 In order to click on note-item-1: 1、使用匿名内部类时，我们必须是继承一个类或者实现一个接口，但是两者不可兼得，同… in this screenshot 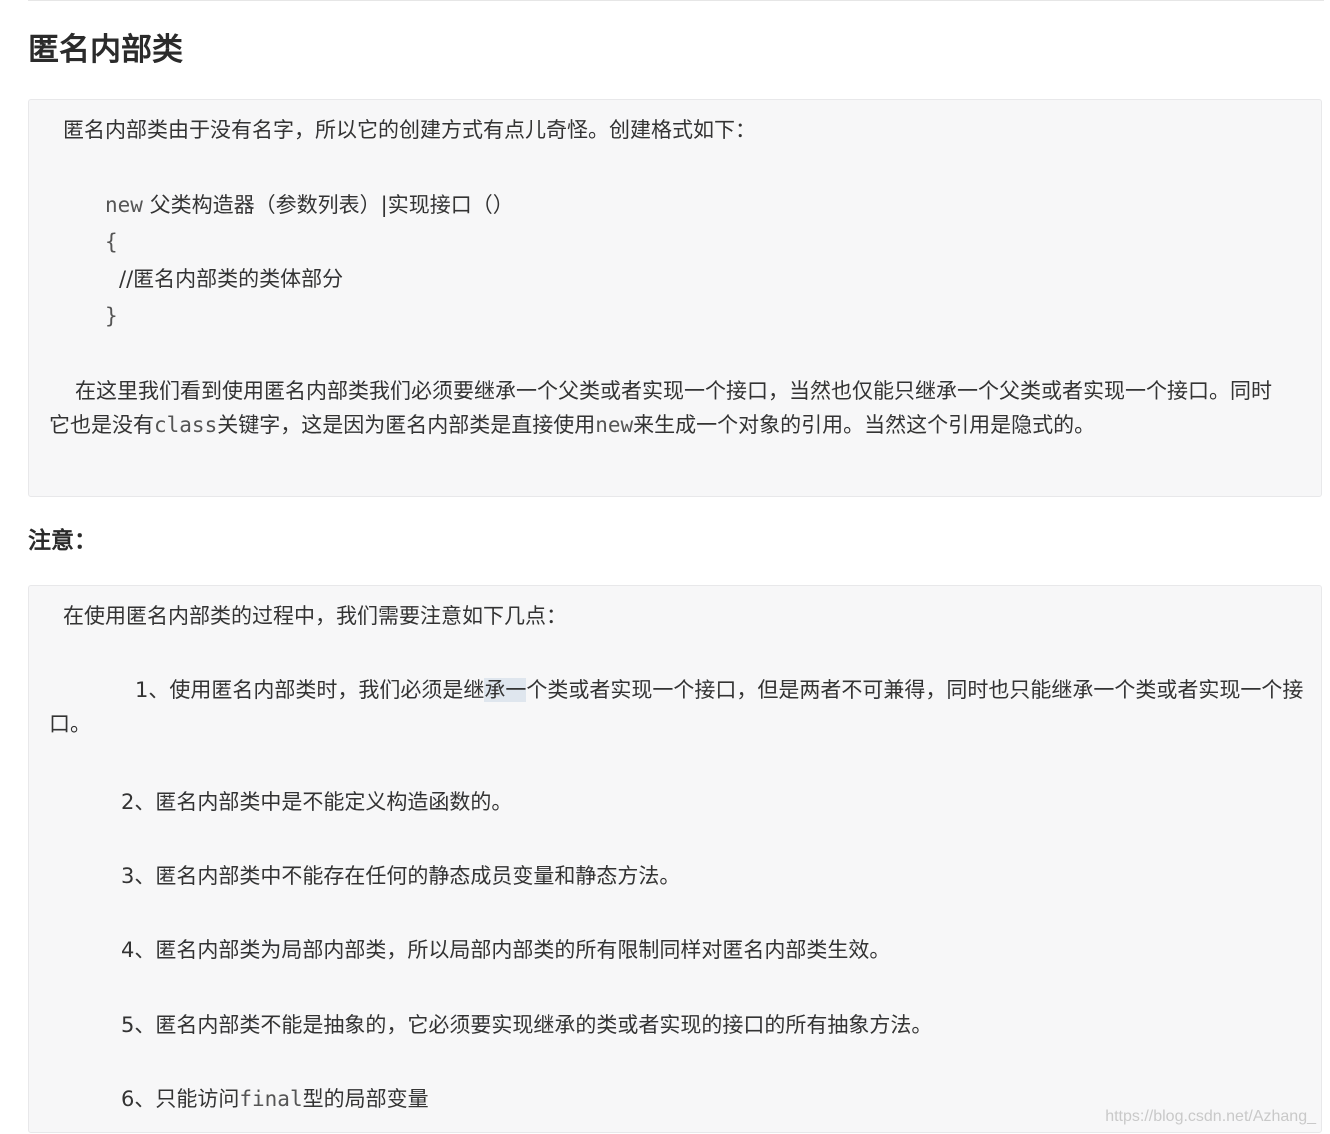, I will do `click(680, 707)`.